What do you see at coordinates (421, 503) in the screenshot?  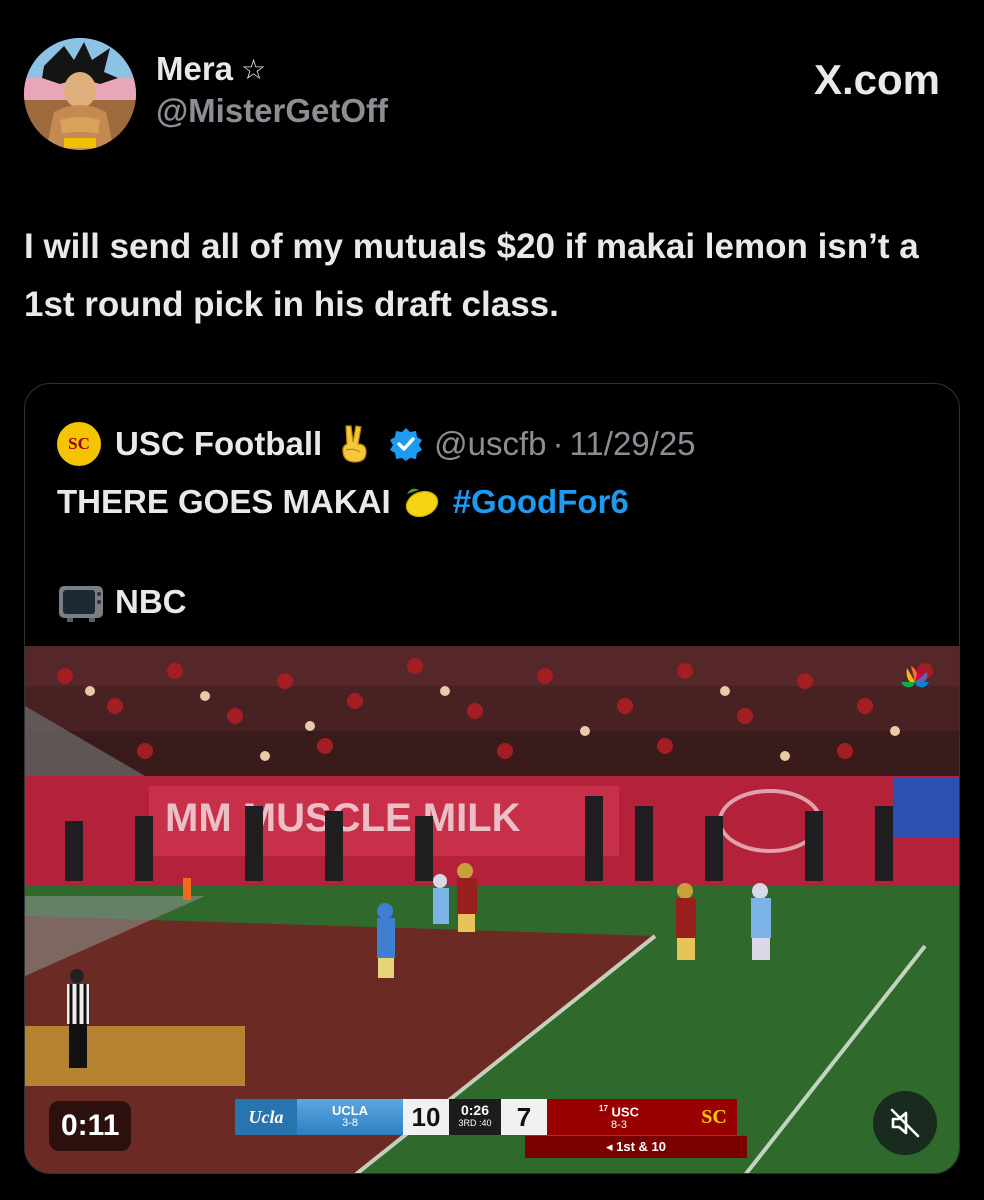 I see `lemon-emoji-icon` at bounding box center [421, 503].